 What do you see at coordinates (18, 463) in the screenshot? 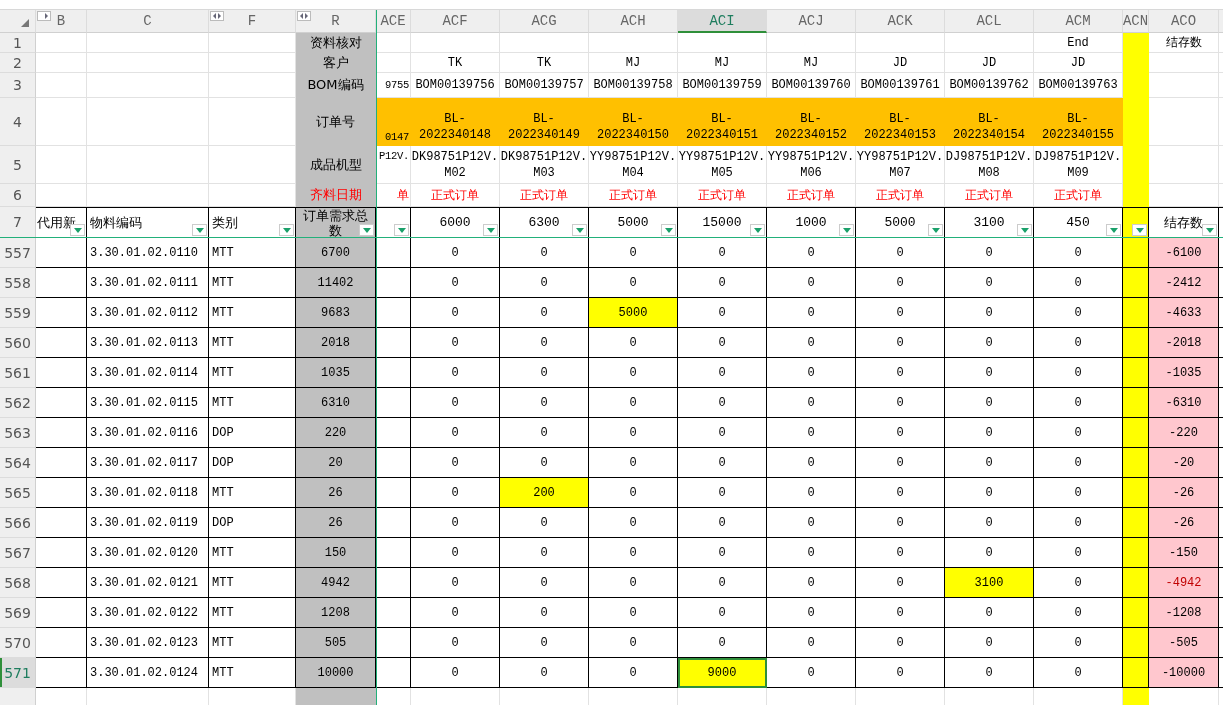
I see `row-number: 564` at bounding box center [18, 463].